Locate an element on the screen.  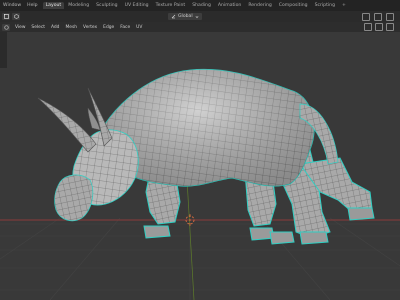
menu-vertex: Vertex is located at coordinates (90, 27).